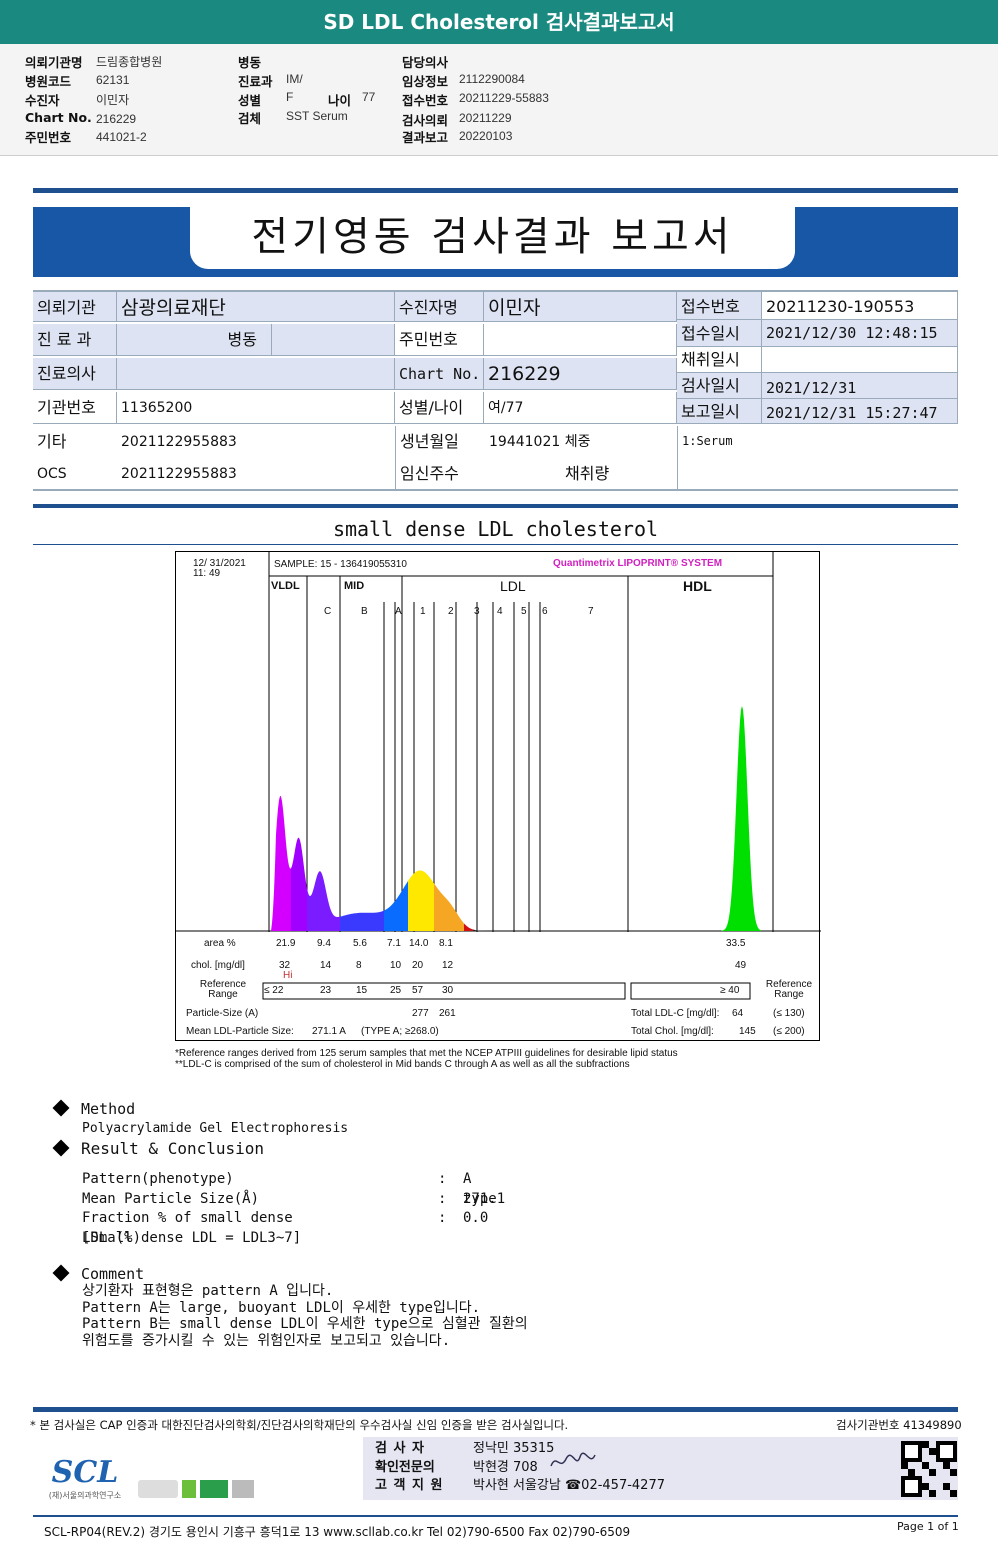  I want to click on value: 2112290084, so click(492, 79).